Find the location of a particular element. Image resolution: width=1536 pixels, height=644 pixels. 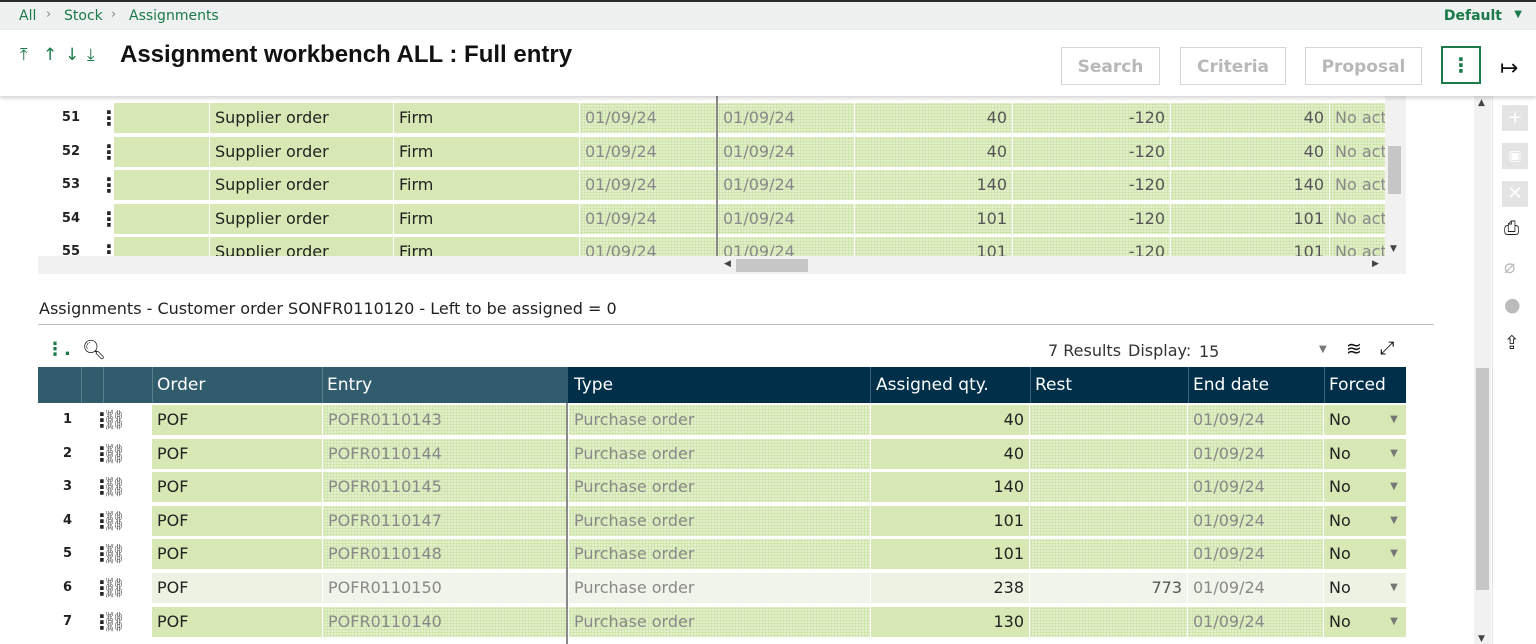

breadcrumb-all: All is located at coordinates (27, 16).